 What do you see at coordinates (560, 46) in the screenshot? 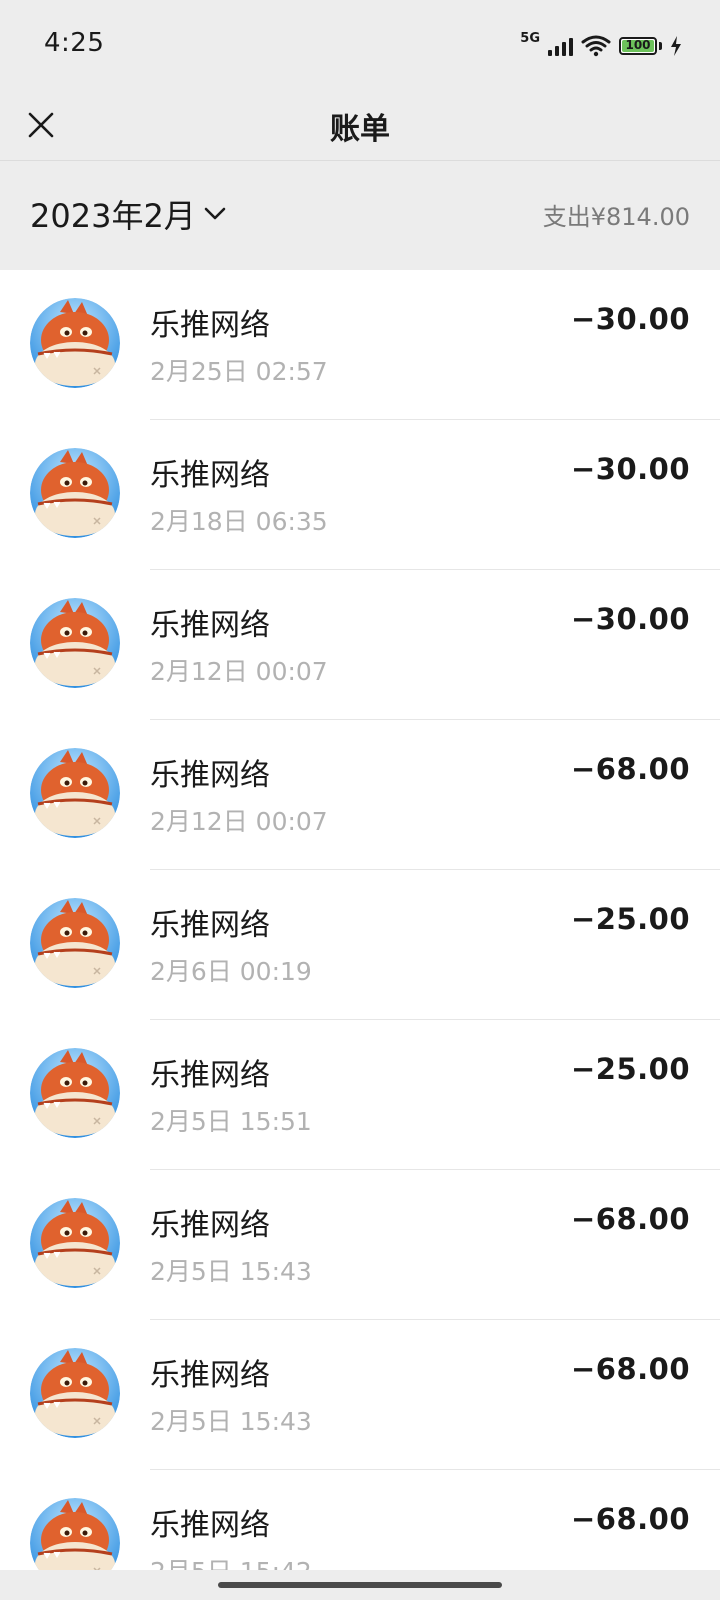
I see `signal-icon` at bounding box center [560, 46].